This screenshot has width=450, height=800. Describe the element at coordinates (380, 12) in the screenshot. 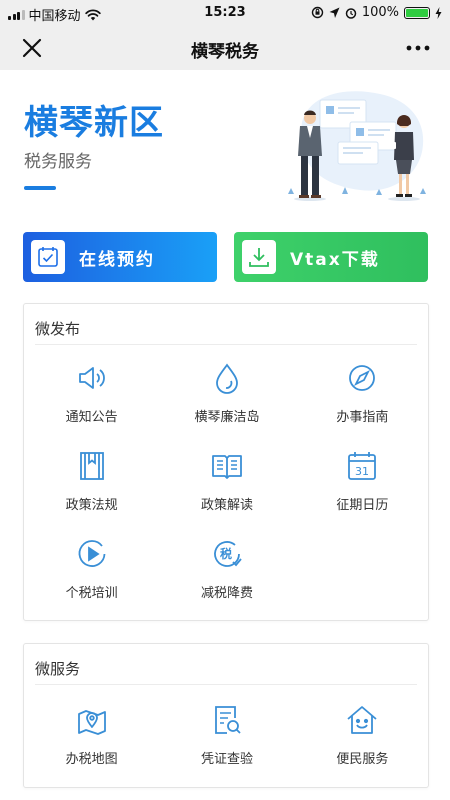

I see `battery-percent: 100%` at that location.